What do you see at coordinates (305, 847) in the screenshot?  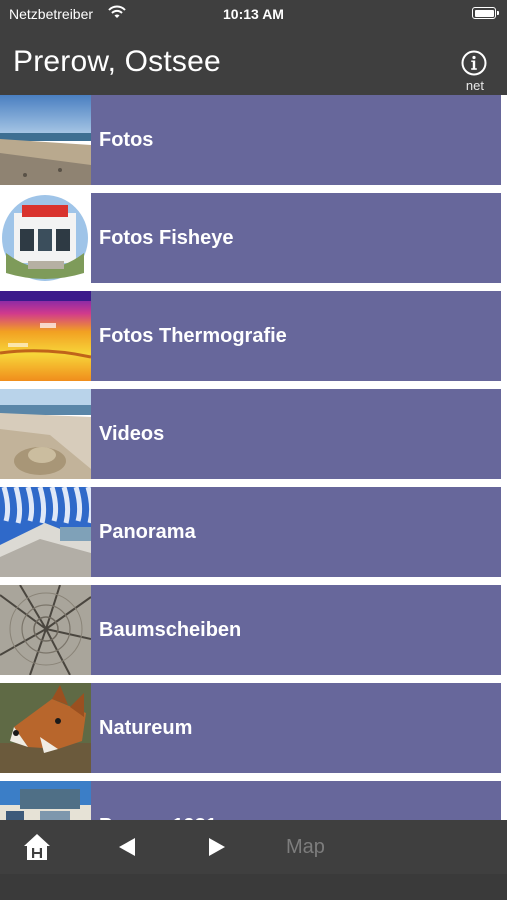 I see `map-button: Map` at bounding box center [305, 847].